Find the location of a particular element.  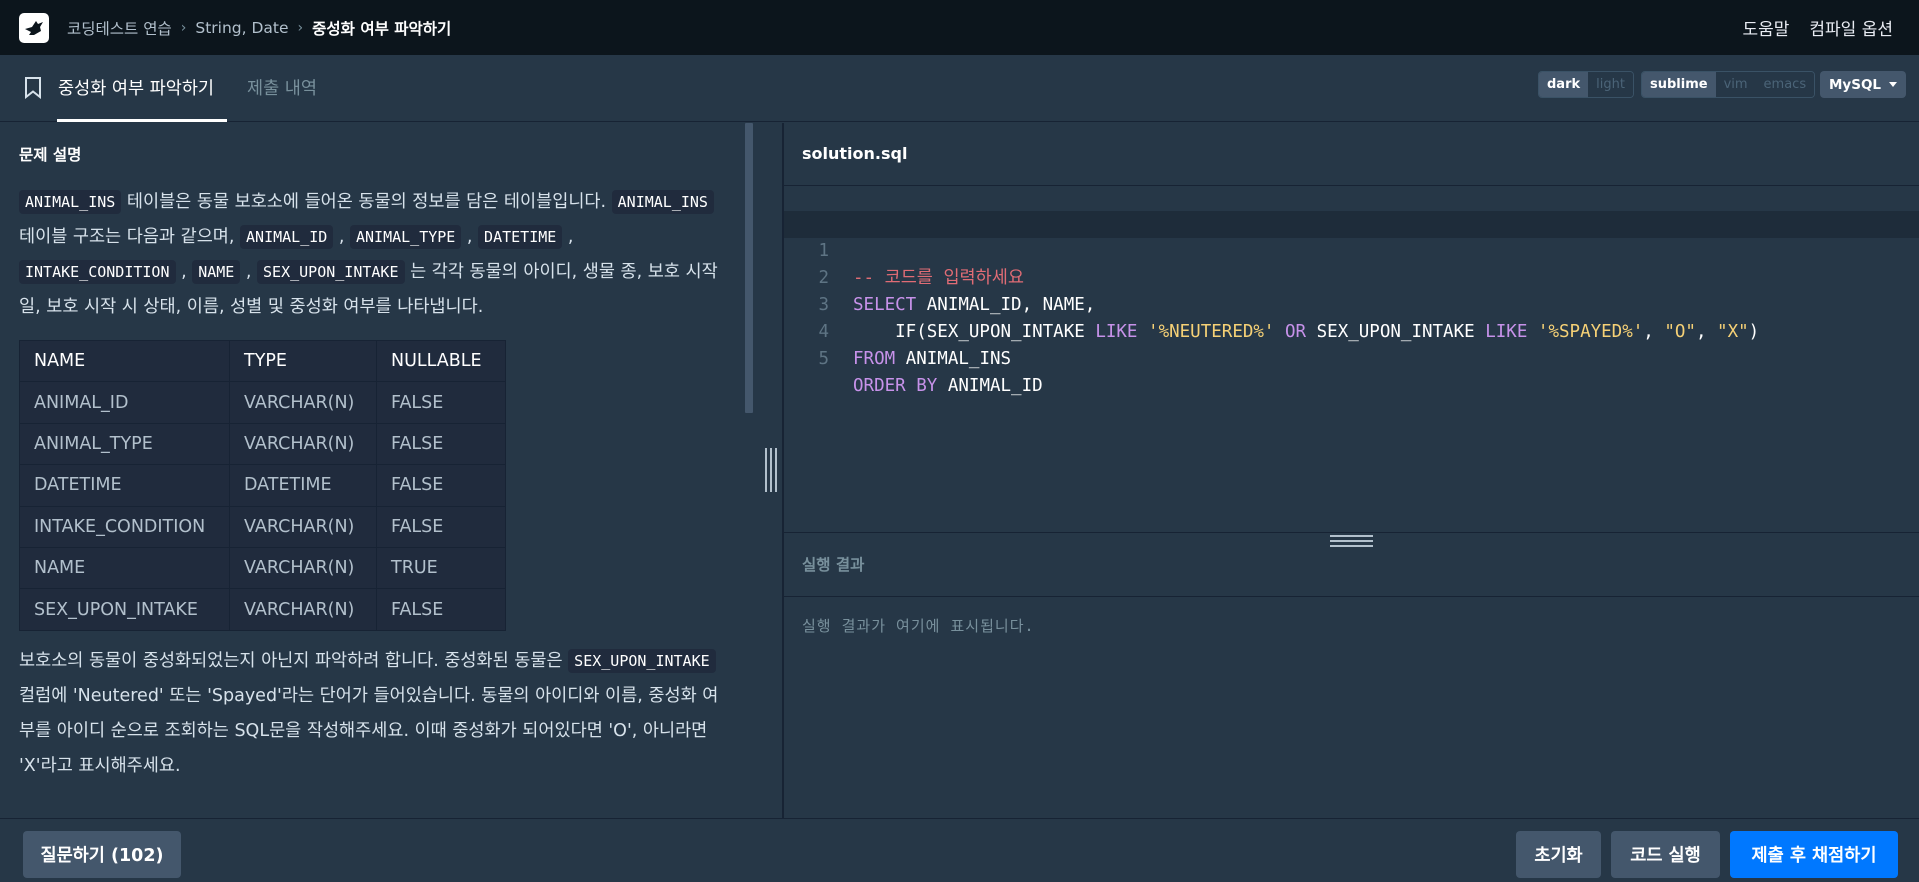

code-keyword: ORDER BY is located at coordinates (895, 386).